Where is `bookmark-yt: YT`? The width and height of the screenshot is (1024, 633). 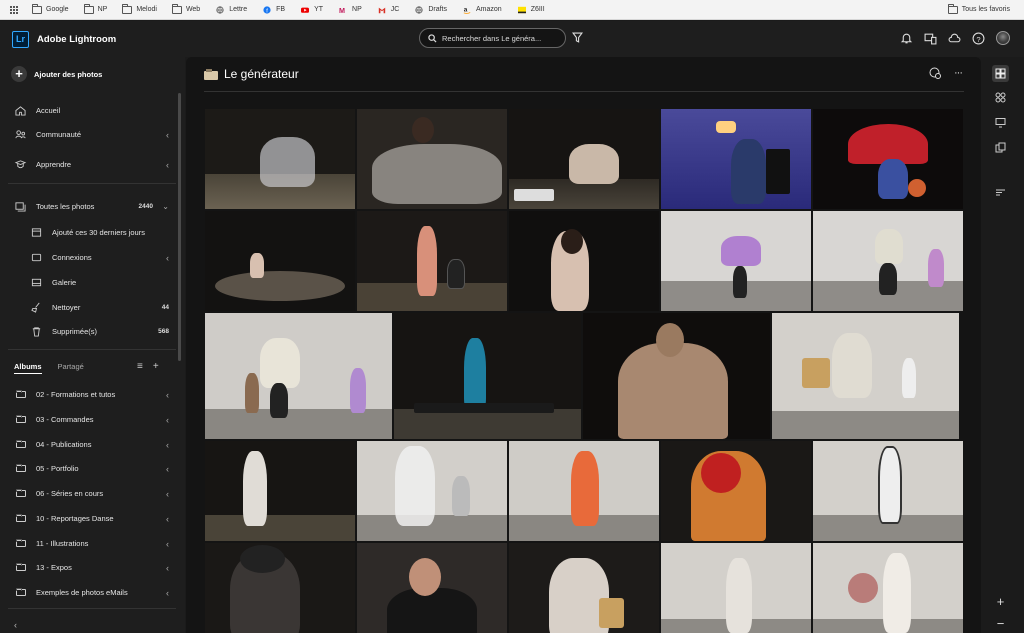
bookmark-yt: YT is located at coordinates (311, 10).